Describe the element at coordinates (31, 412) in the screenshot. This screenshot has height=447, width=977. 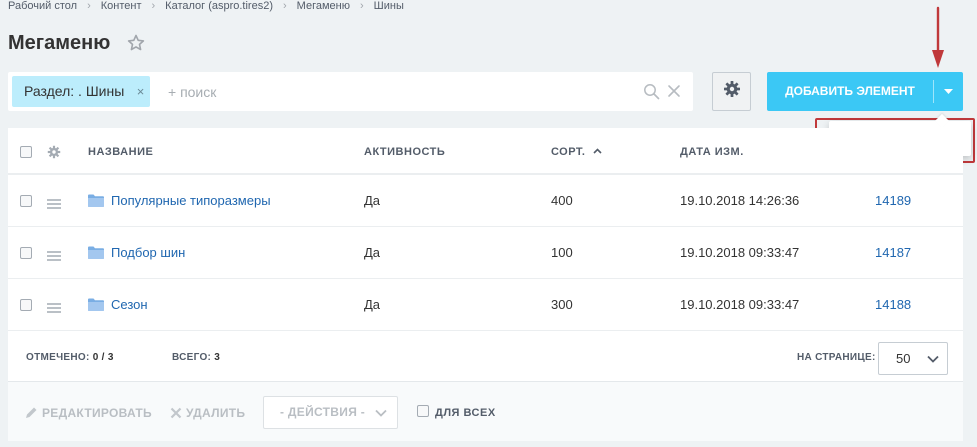
I see `pencil-icon` at that location.